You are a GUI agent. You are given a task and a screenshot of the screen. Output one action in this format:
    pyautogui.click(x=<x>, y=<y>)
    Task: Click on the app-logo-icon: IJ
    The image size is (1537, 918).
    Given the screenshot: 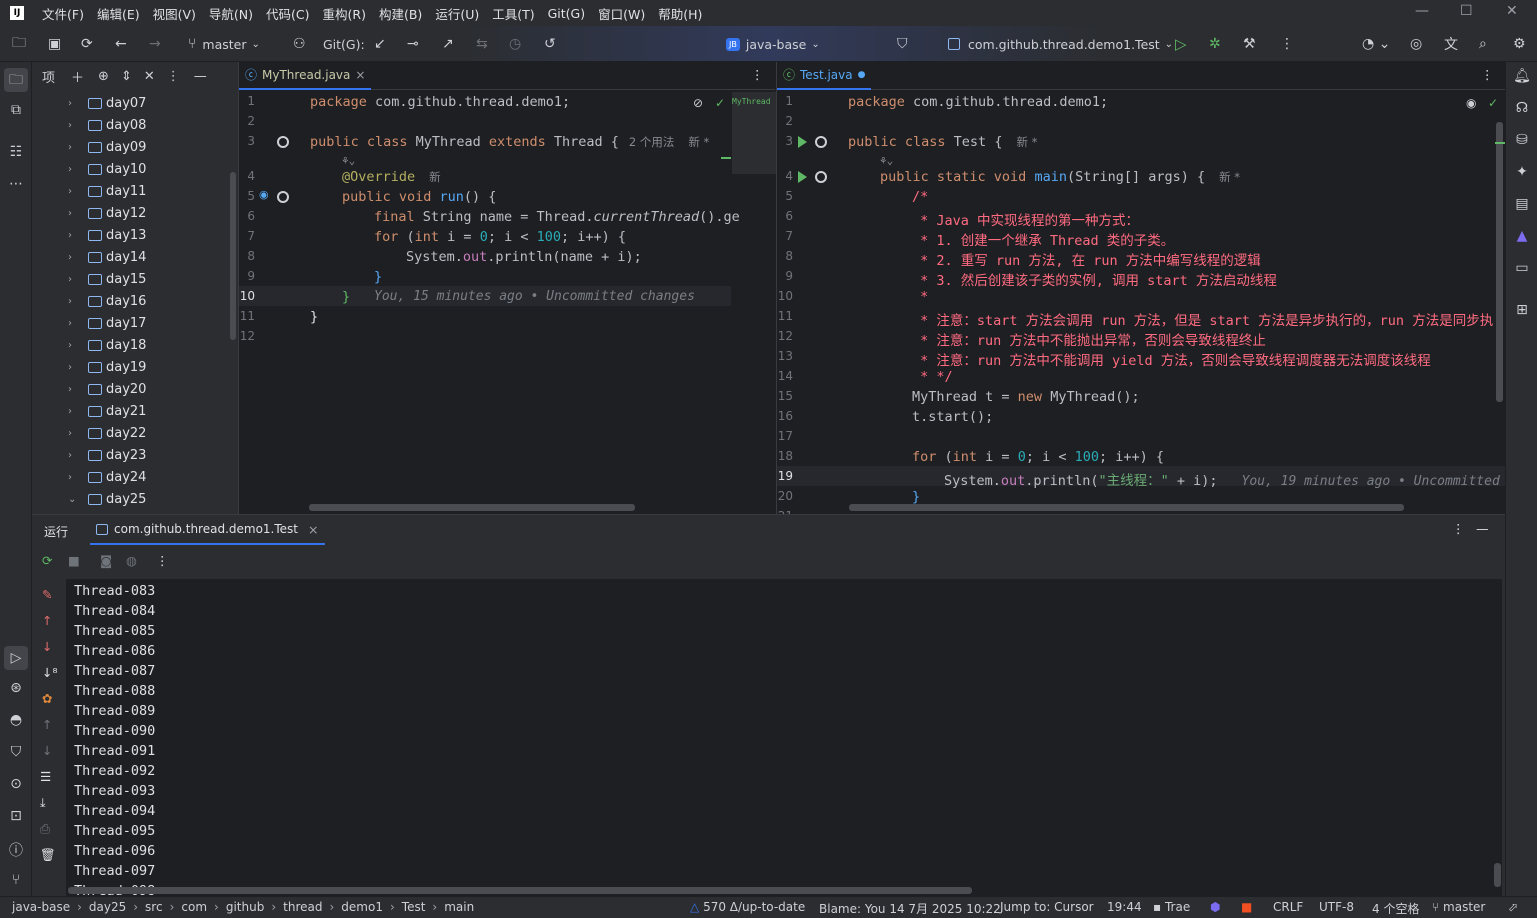 What is the action you would take?
    pyautogui.click(x=17, y=13)
    